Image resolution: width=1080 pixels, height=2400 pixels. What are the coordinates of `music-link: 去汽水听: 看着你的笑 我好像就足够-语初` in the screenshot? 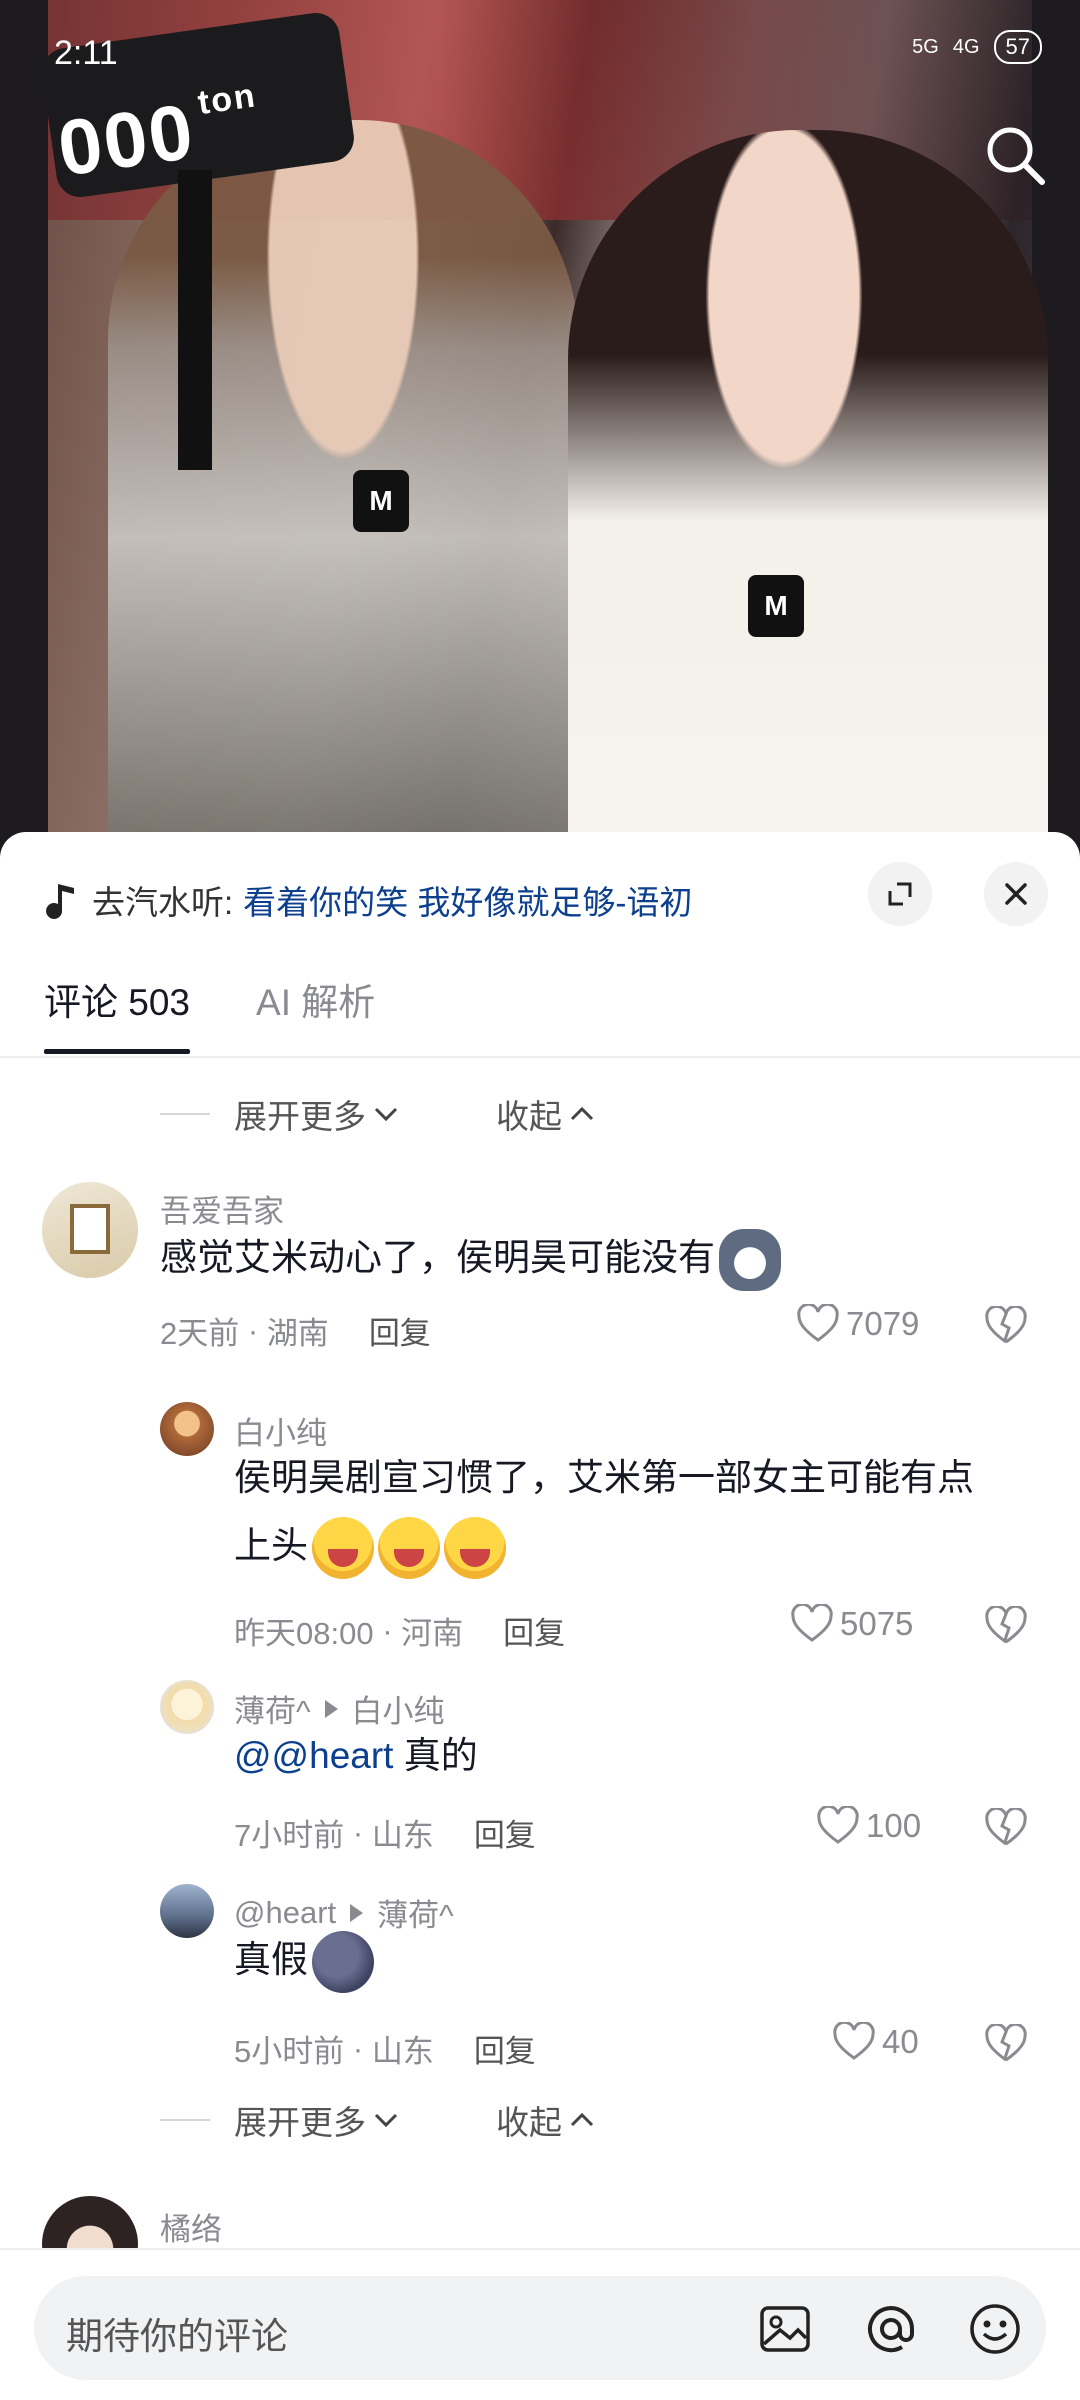 It's located at (368, 900).